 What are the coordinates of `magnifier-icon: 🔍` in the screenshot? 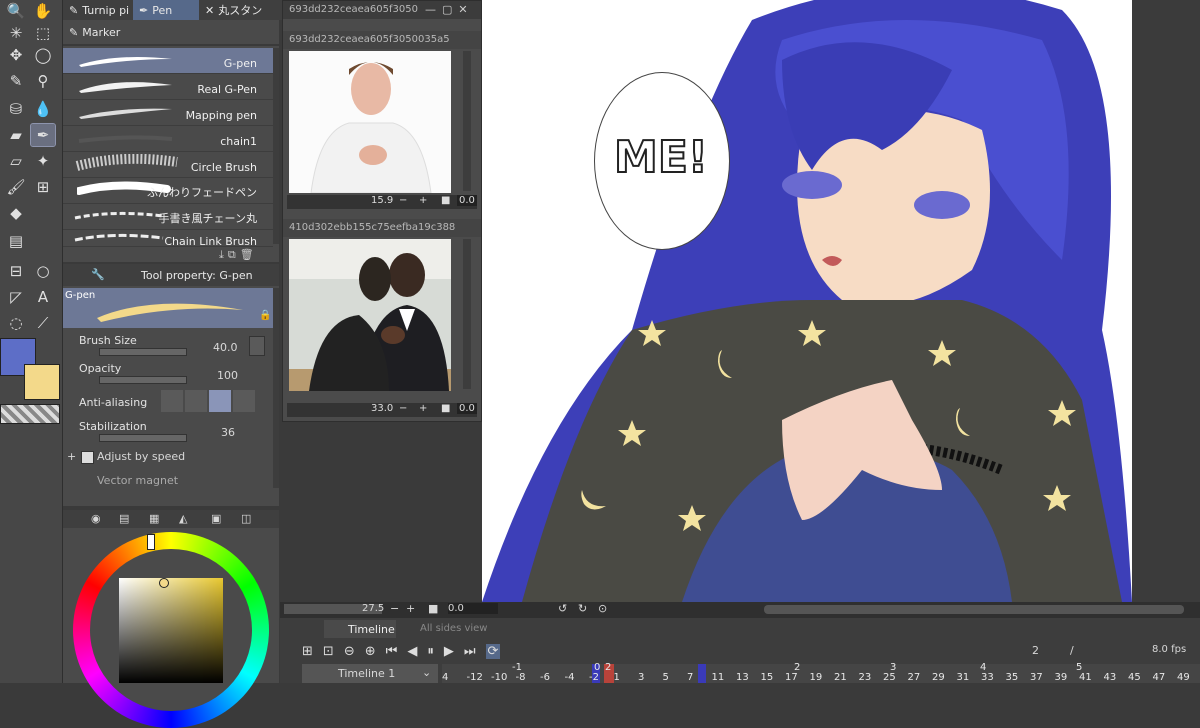 It's located at (16, 11).